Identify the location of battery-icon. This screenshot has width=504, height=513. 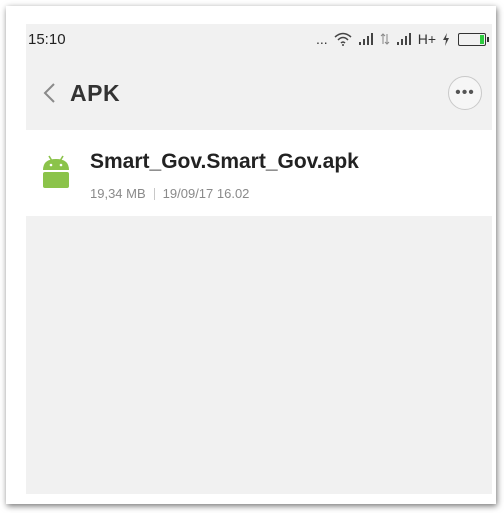
(473, 39).